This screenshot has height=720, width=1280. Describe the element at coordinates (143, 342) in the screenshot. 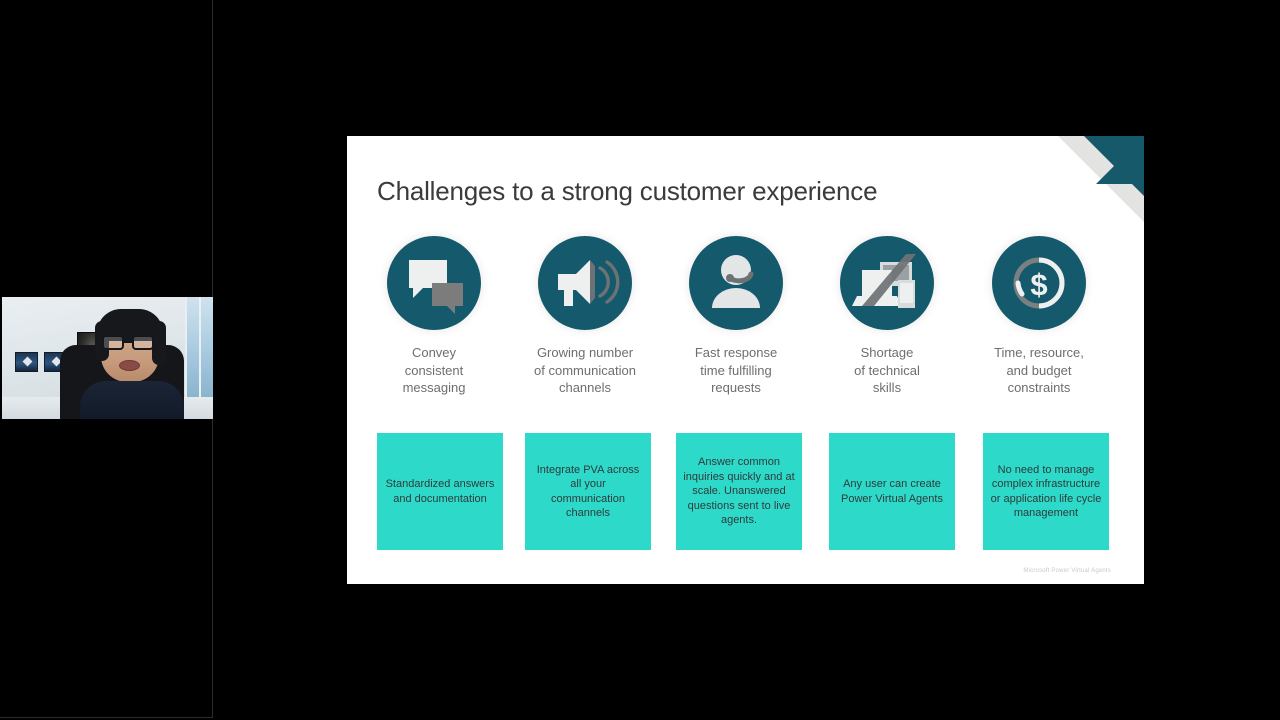

I see `glasses-lens-right` at that location.